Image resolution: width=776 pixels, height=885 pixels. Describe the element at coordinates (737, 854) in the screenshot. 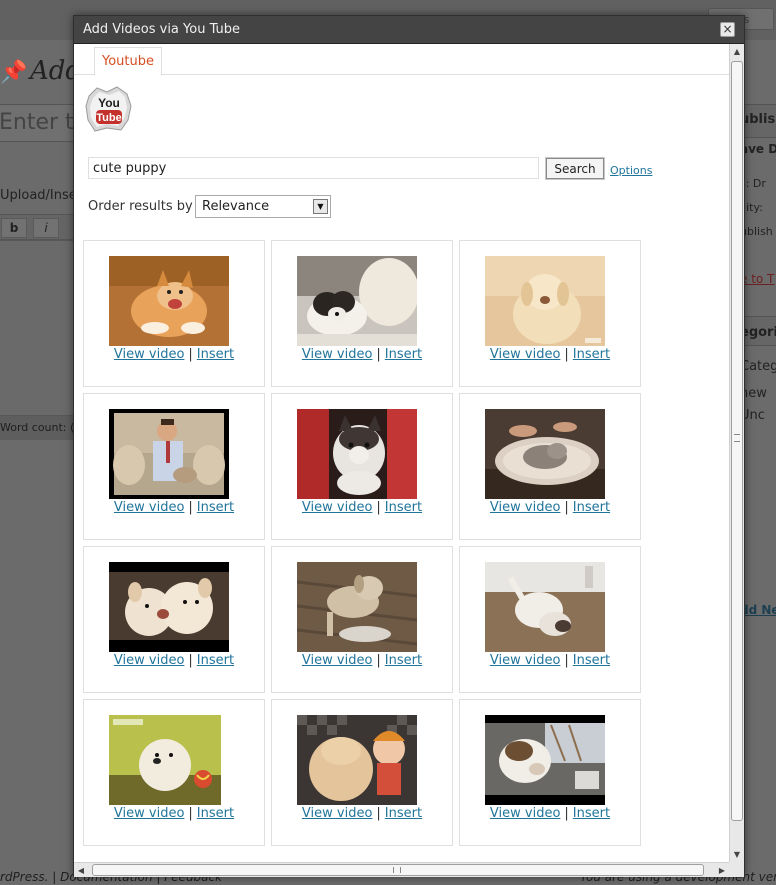

I see `scroll-down-icon: ▼` at that location.